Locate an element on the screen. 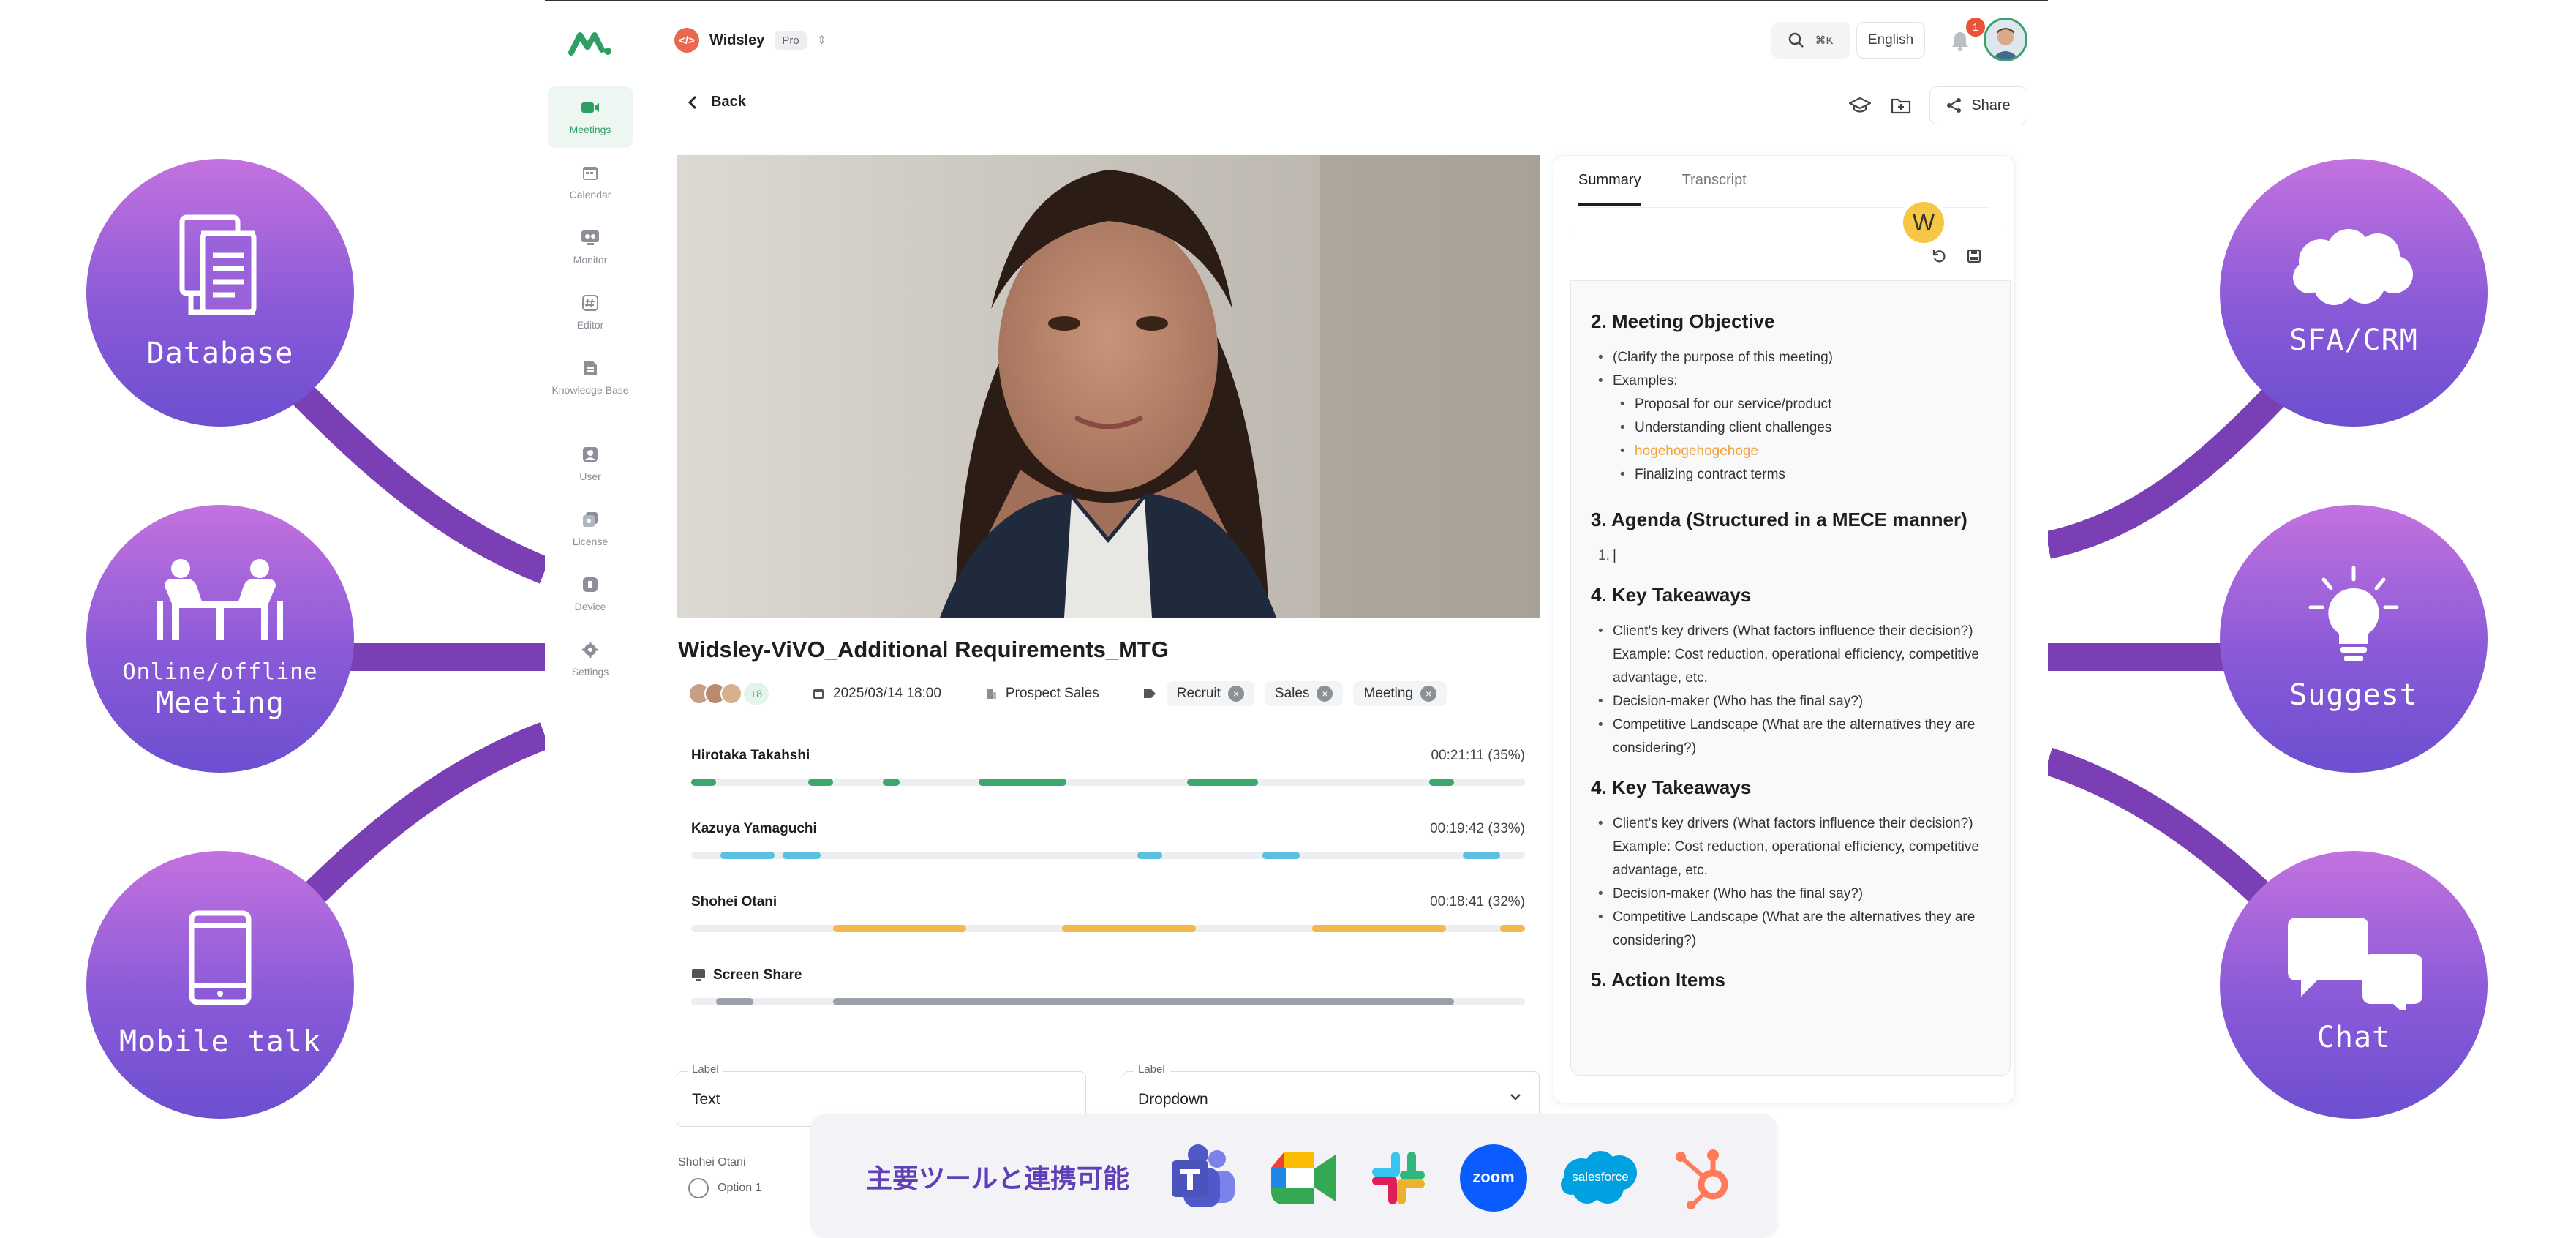  tag-chip: Sales × is located at coordinates (1304, 693).